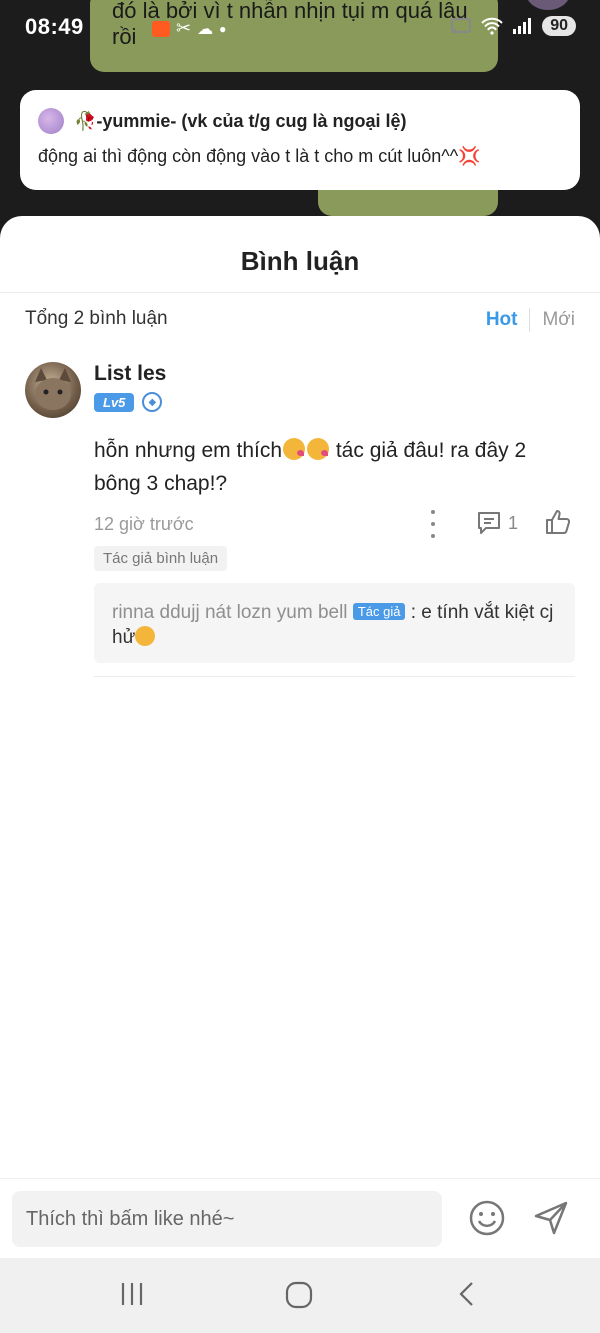 The height and width of the screenshot is (1333, 600). I want to click on commenter-avatar, so click(53, 390).